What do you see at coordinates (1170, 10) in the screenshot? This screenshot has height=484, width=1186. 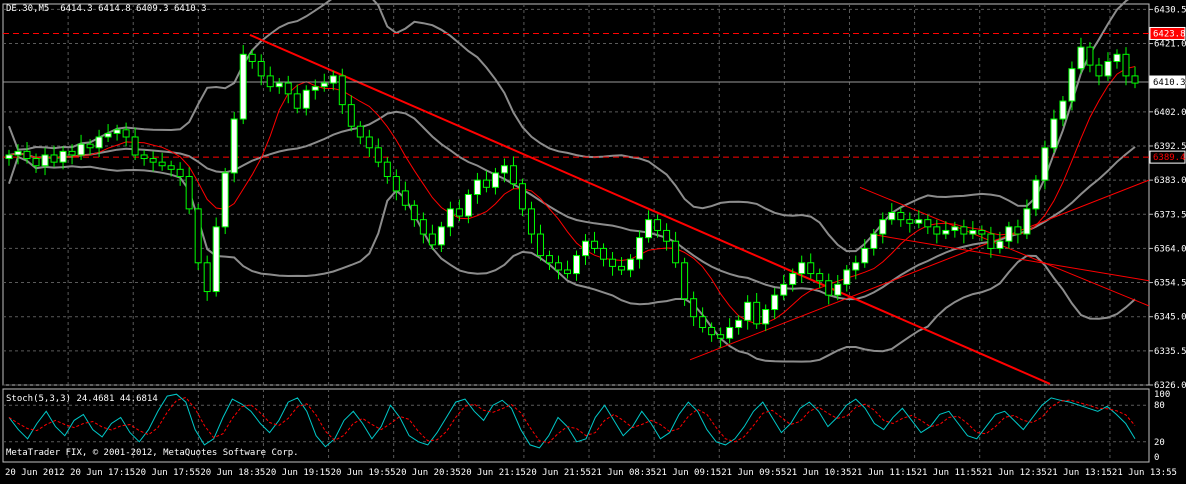 I see `price-tick-label: 6430.5` at bounding box center [1170, 10].